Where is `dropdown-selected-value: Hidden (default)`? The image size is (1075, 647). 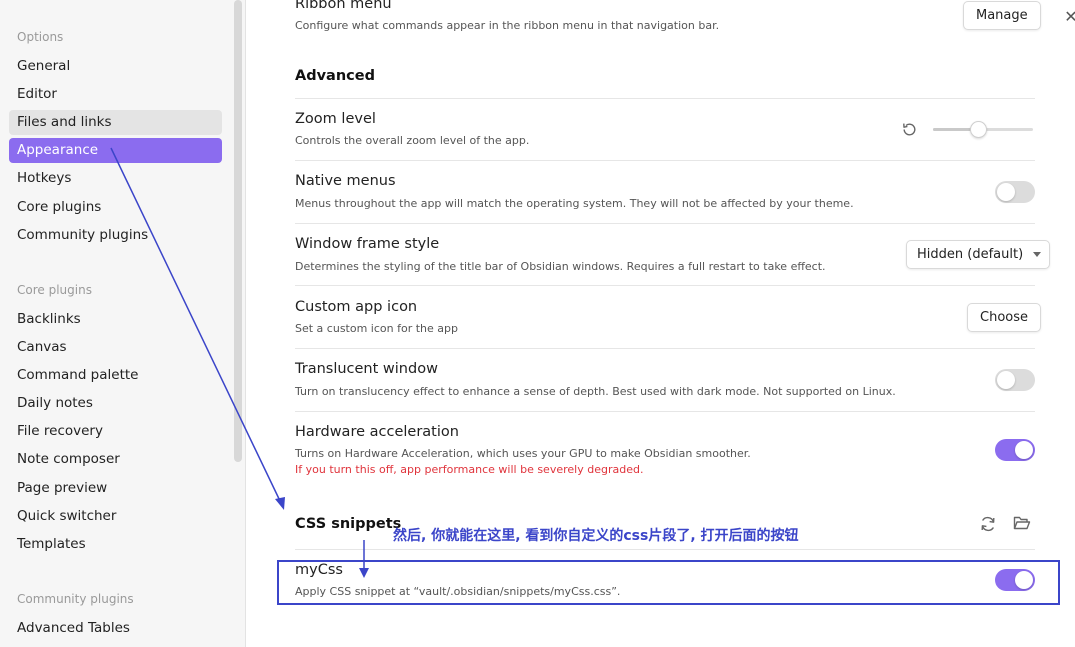
dropdown-selected-value: Hidden (default) is located at coordinates (970, 254).